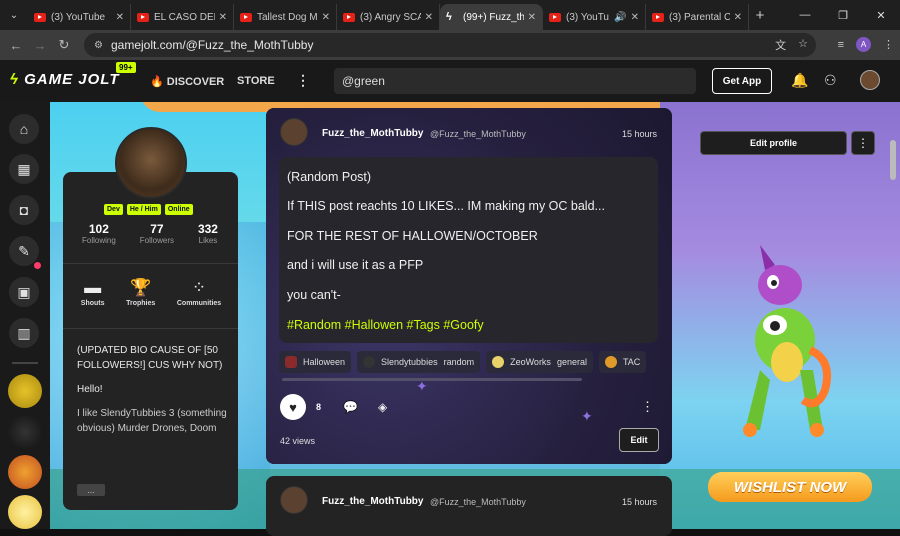  I want to click on library-icon: ▥, so click(24, 333).